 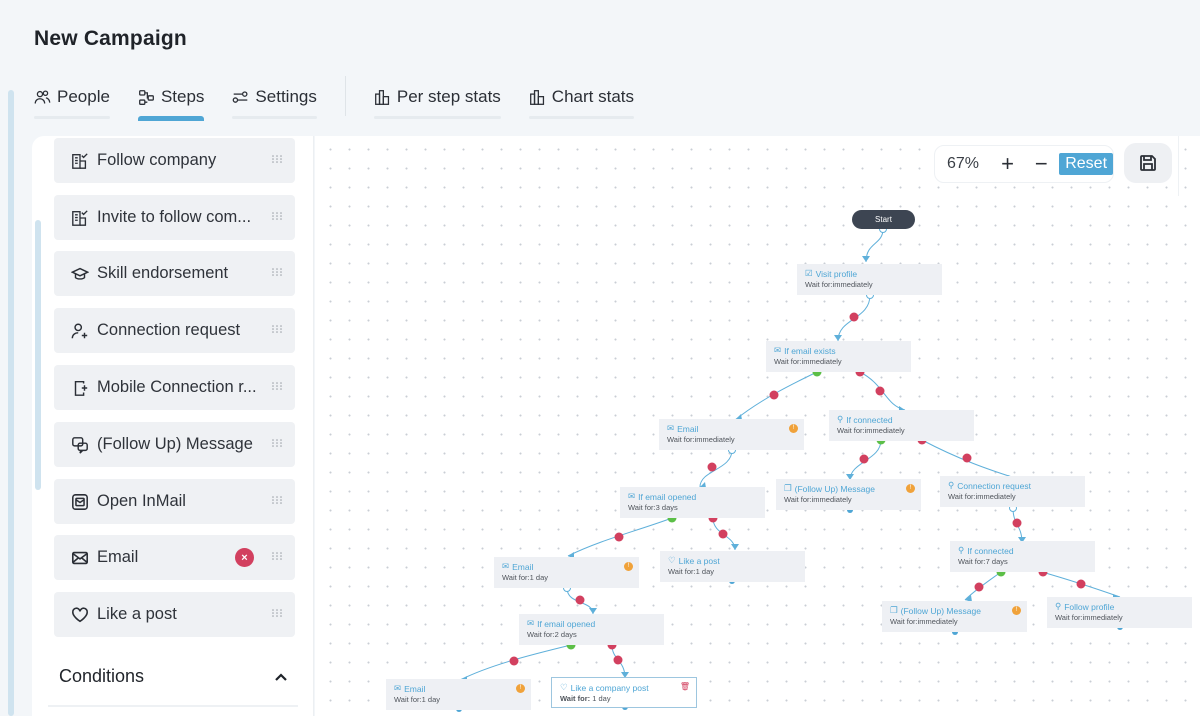 I want to click on step-item-label: (Follow Up) Message, so click(x=175, y=444).